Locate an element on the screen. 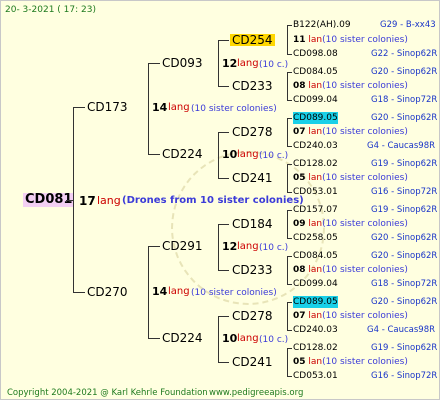  root-note: (Drones from 10 sister colonies) is located at coordinates (213, 200).